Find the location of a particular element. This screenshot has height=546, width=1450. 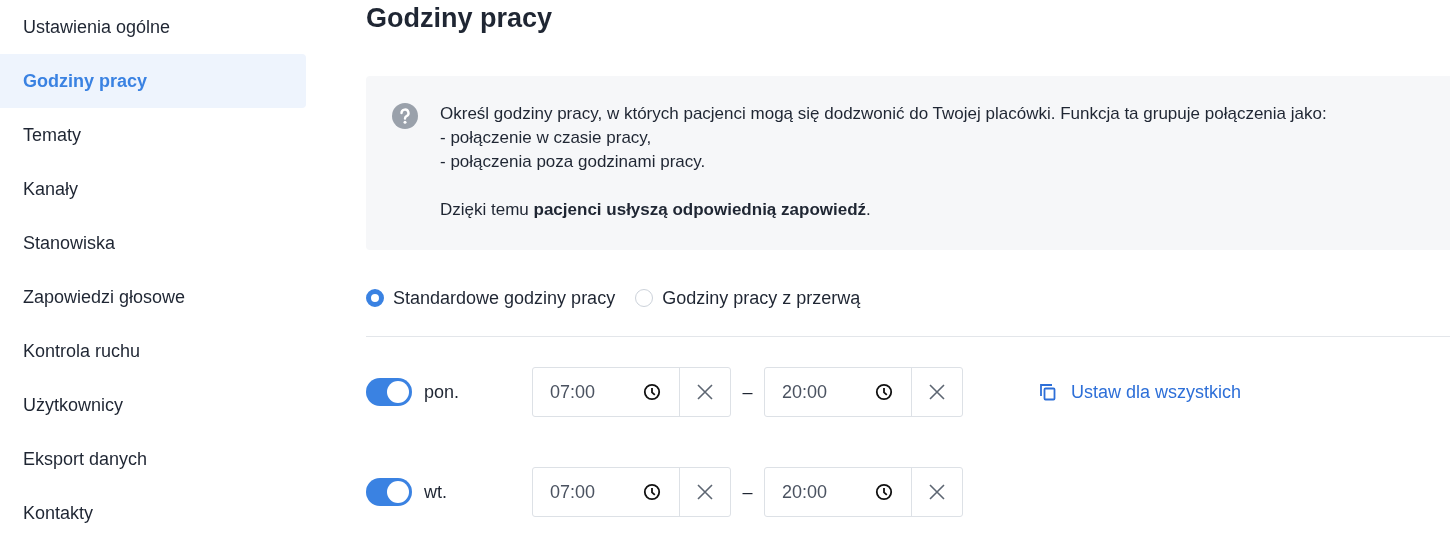

sidebar-item: Eksport danych is located at coordinates (153, 459).